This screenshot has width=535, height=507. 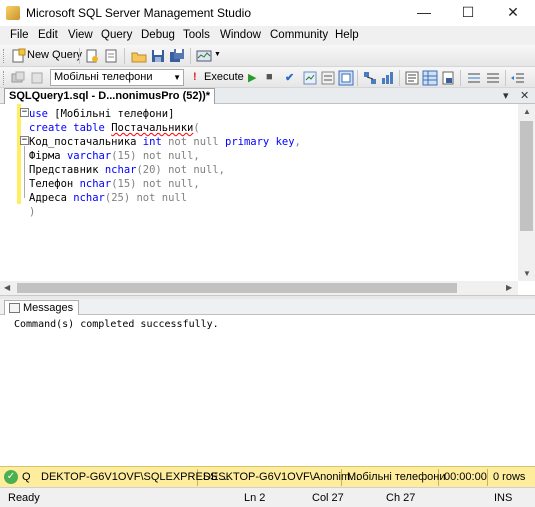 I want to click on menu-edit: Edit, so click(x=48, y=35).